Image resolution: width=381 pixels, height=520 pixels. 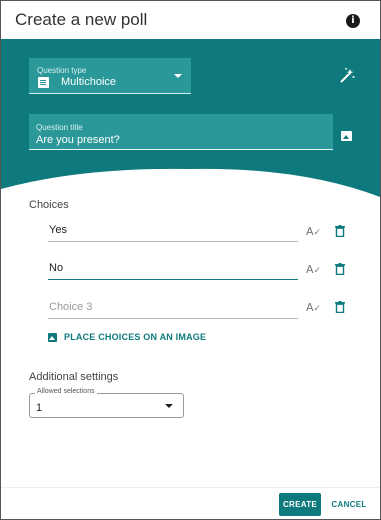 I want to click on choice-input-2: No, so click(x=173, y=269).